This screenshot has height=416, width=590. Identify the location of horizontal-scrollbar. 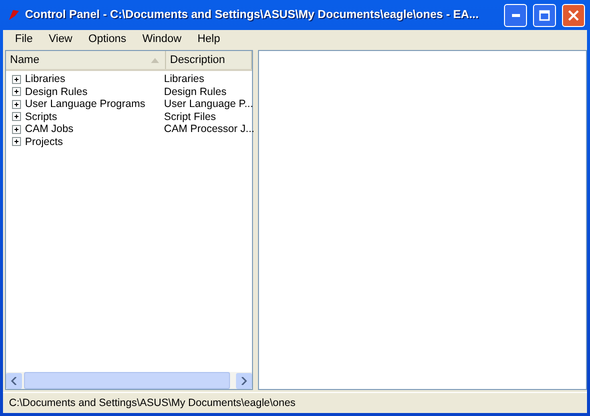
(129, 380).